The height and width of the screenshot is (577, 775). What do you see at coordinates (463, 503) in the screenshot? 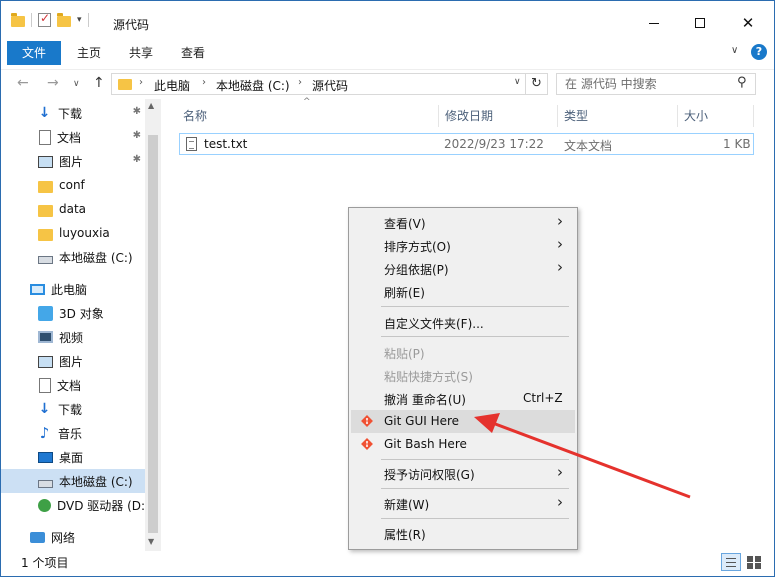
I see `menu-item-new: 新建(W) ›` at bounding box center [463, 503].